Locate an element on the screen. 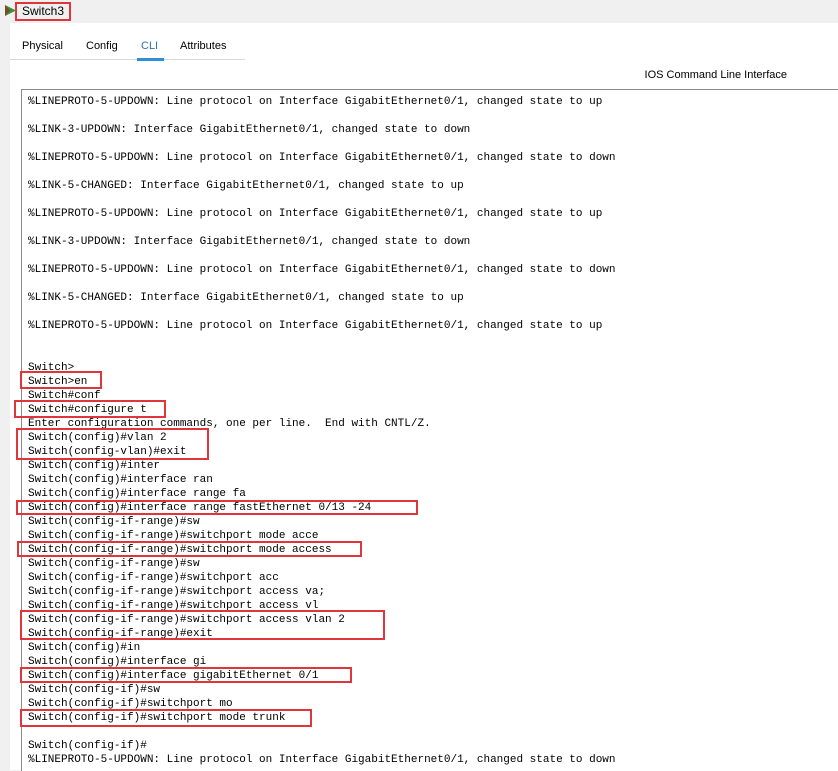 This screenshot has height=771, width=838. window-title: Switch3 is located at coordinates (43, 11).